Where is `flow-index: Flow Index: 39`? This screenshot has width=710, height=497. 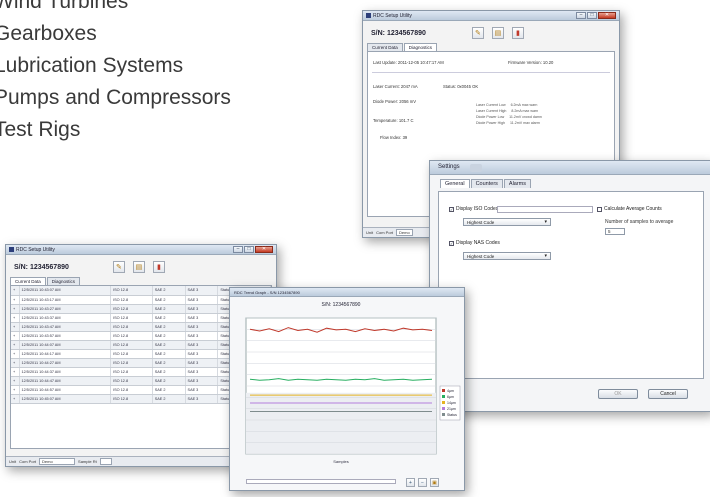 flow-index: Flow Index: 39 is located at coordinates (394, 137).